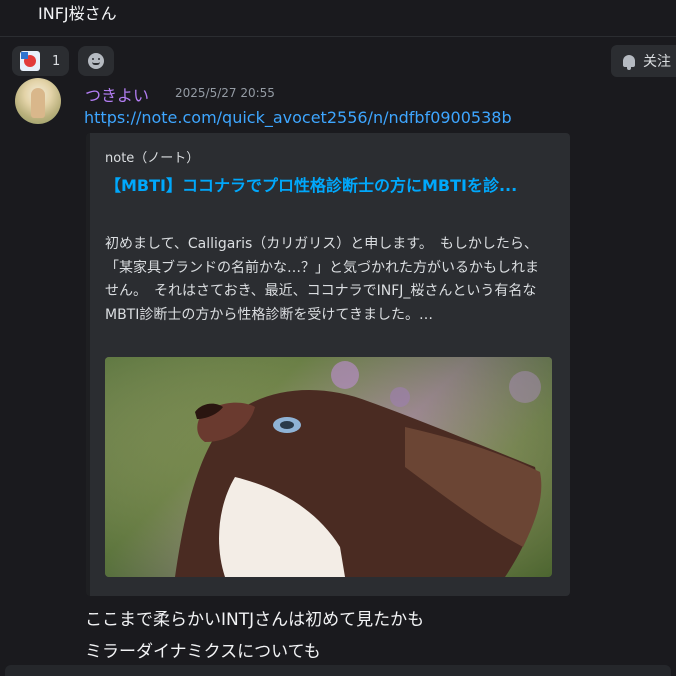 This screenshot has height=676, width=676. What do you see at coordinates (225, 93) in the screenshot?
I see `timestamp: 2025/5/27 20:55` at bounding box center [225, 93].